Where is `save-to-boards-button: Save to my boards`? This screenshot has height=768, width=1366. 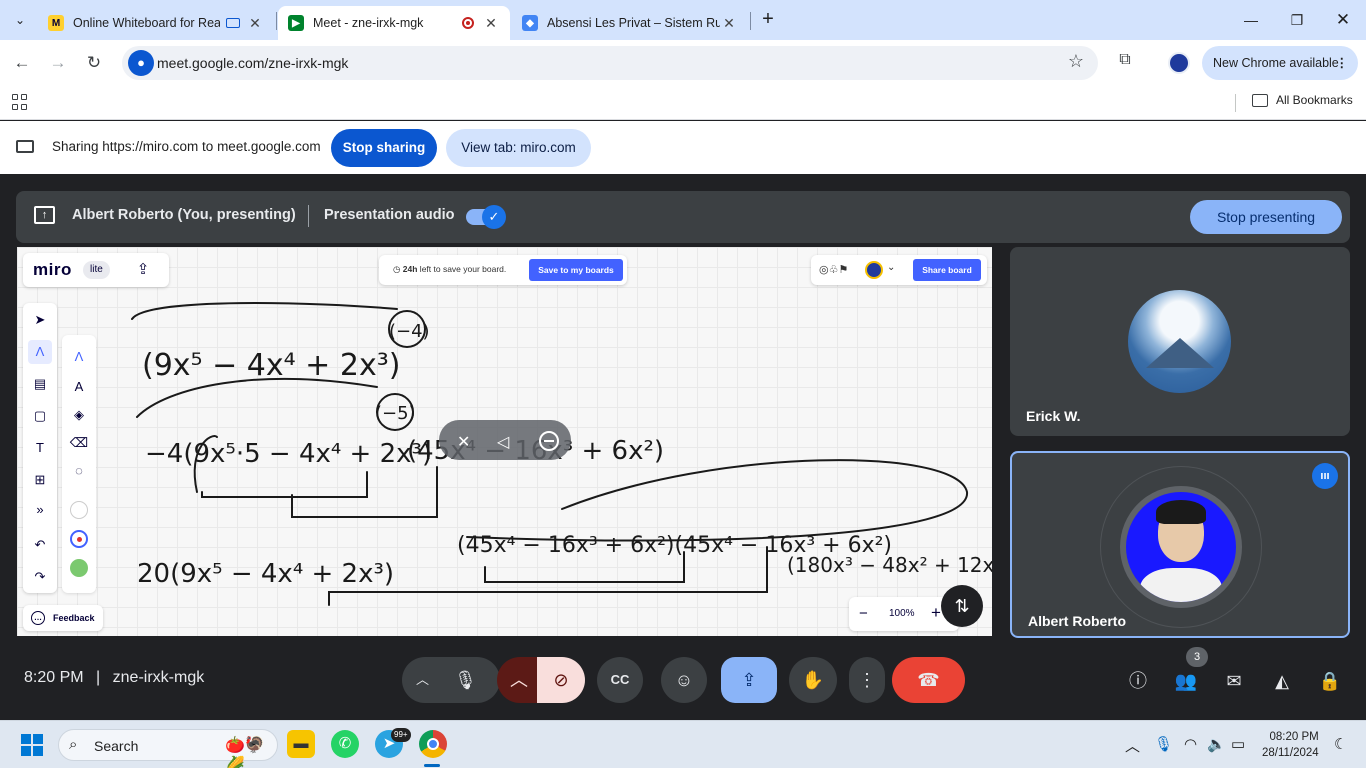
save-to-boards-button: Save to my boards is located at coordinates (576, 270).